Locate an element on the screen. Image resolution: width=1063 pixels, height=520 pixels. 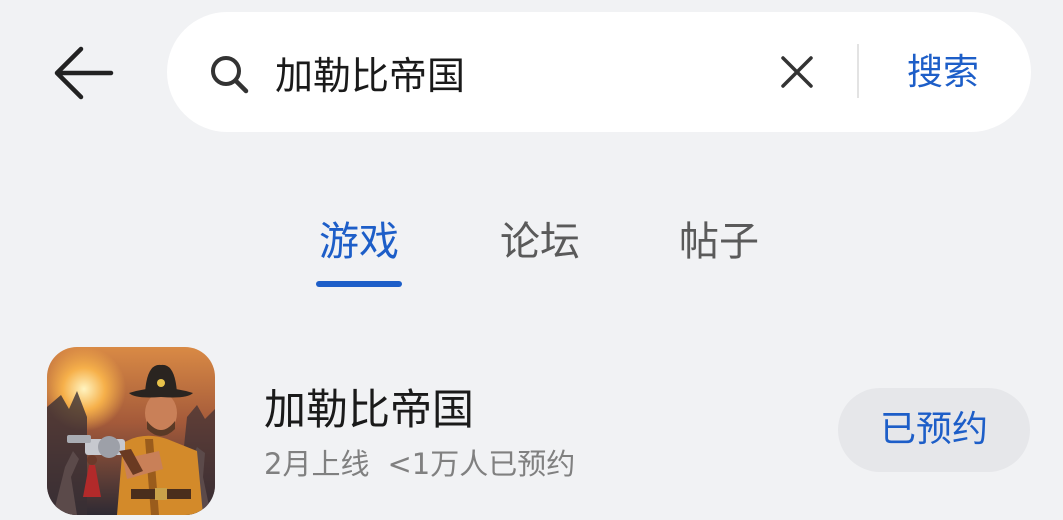
release-date: 2月上线 is located at coordinates (317, 464).